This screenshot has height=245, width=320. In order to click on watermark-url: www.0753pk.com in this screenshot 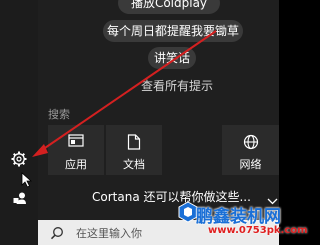, I will do `click(258, 230)`.